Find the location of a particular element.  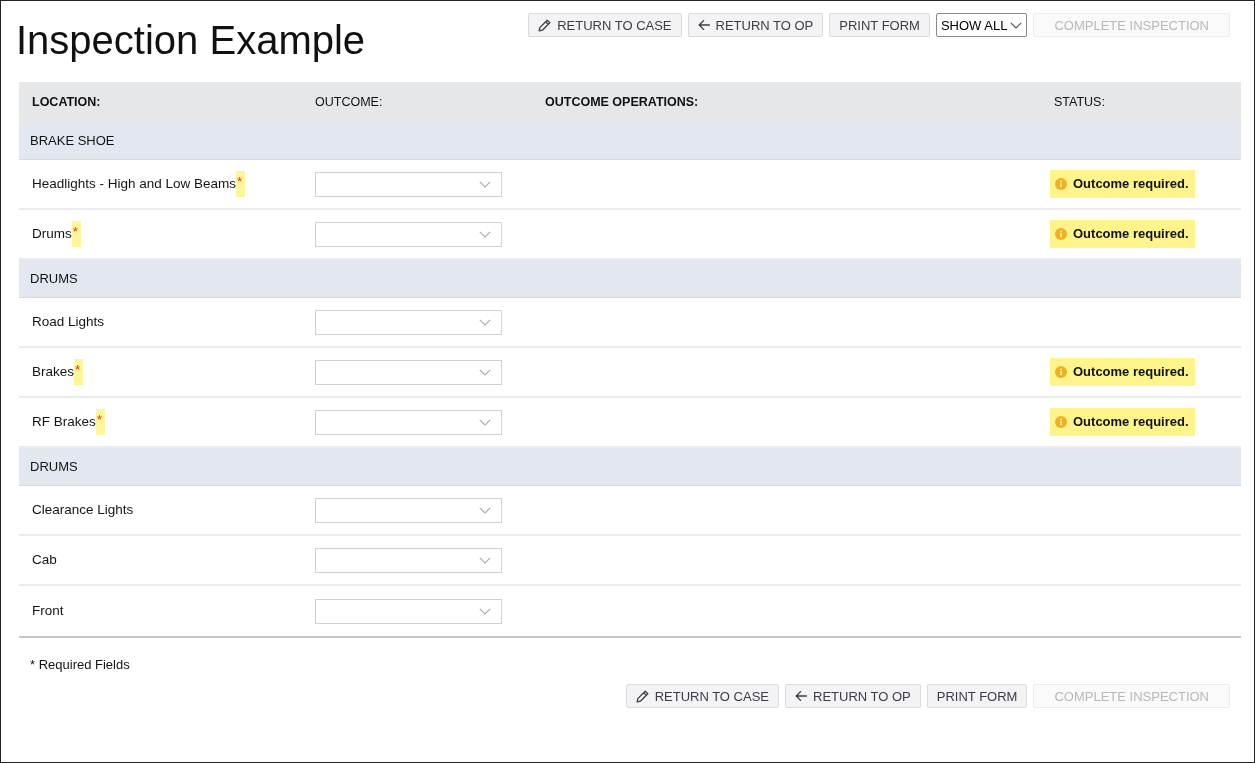

column-header: LOCATION: is located at coordinates (66, 101).